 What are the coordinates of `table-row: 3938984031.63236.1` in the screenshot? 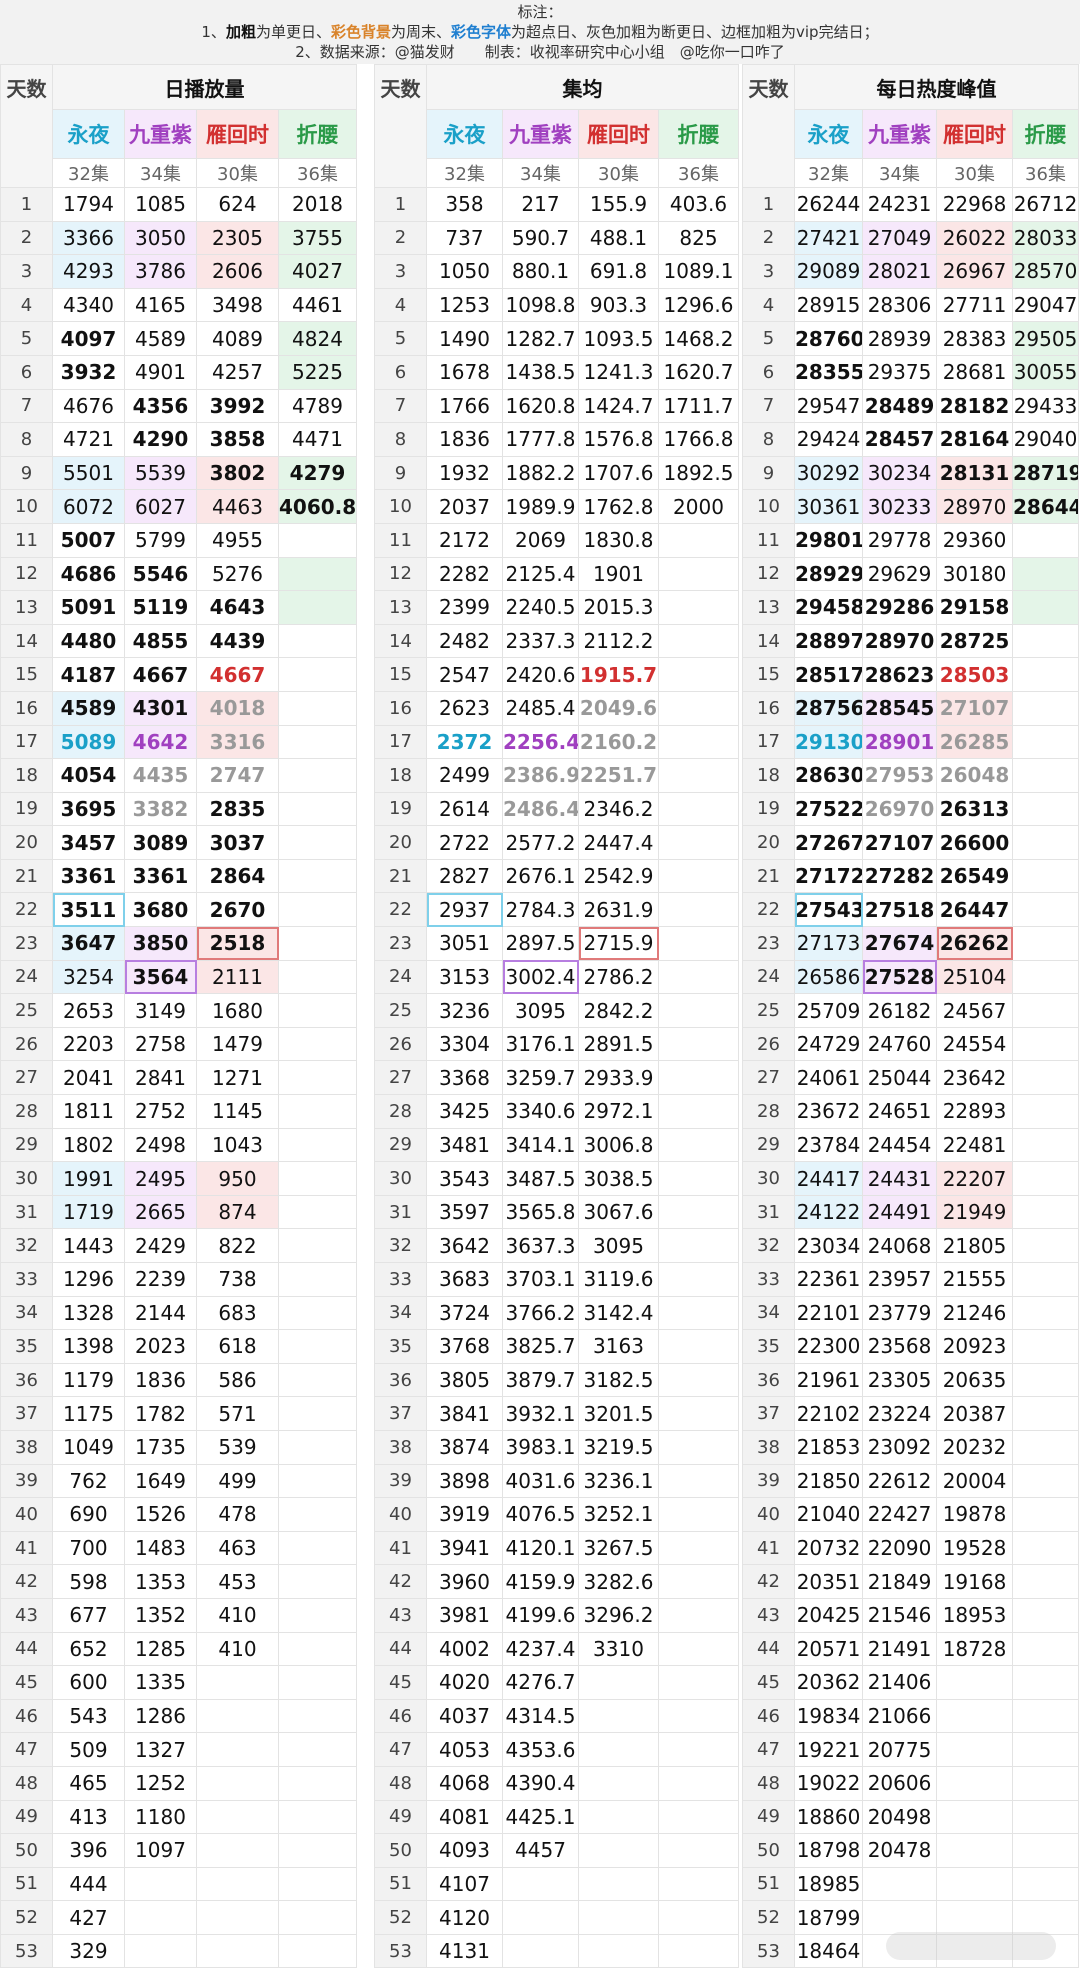 It's located at (557, 1481).